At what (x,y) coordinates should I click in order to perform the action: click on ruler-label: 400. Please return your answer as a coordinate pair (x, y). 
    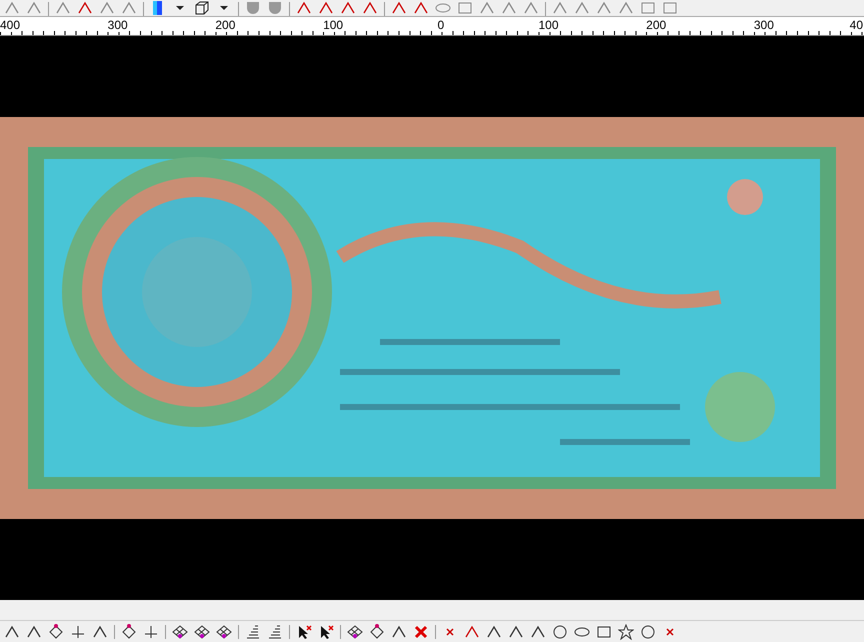
    Looking at the image, I should click on (11, 25).